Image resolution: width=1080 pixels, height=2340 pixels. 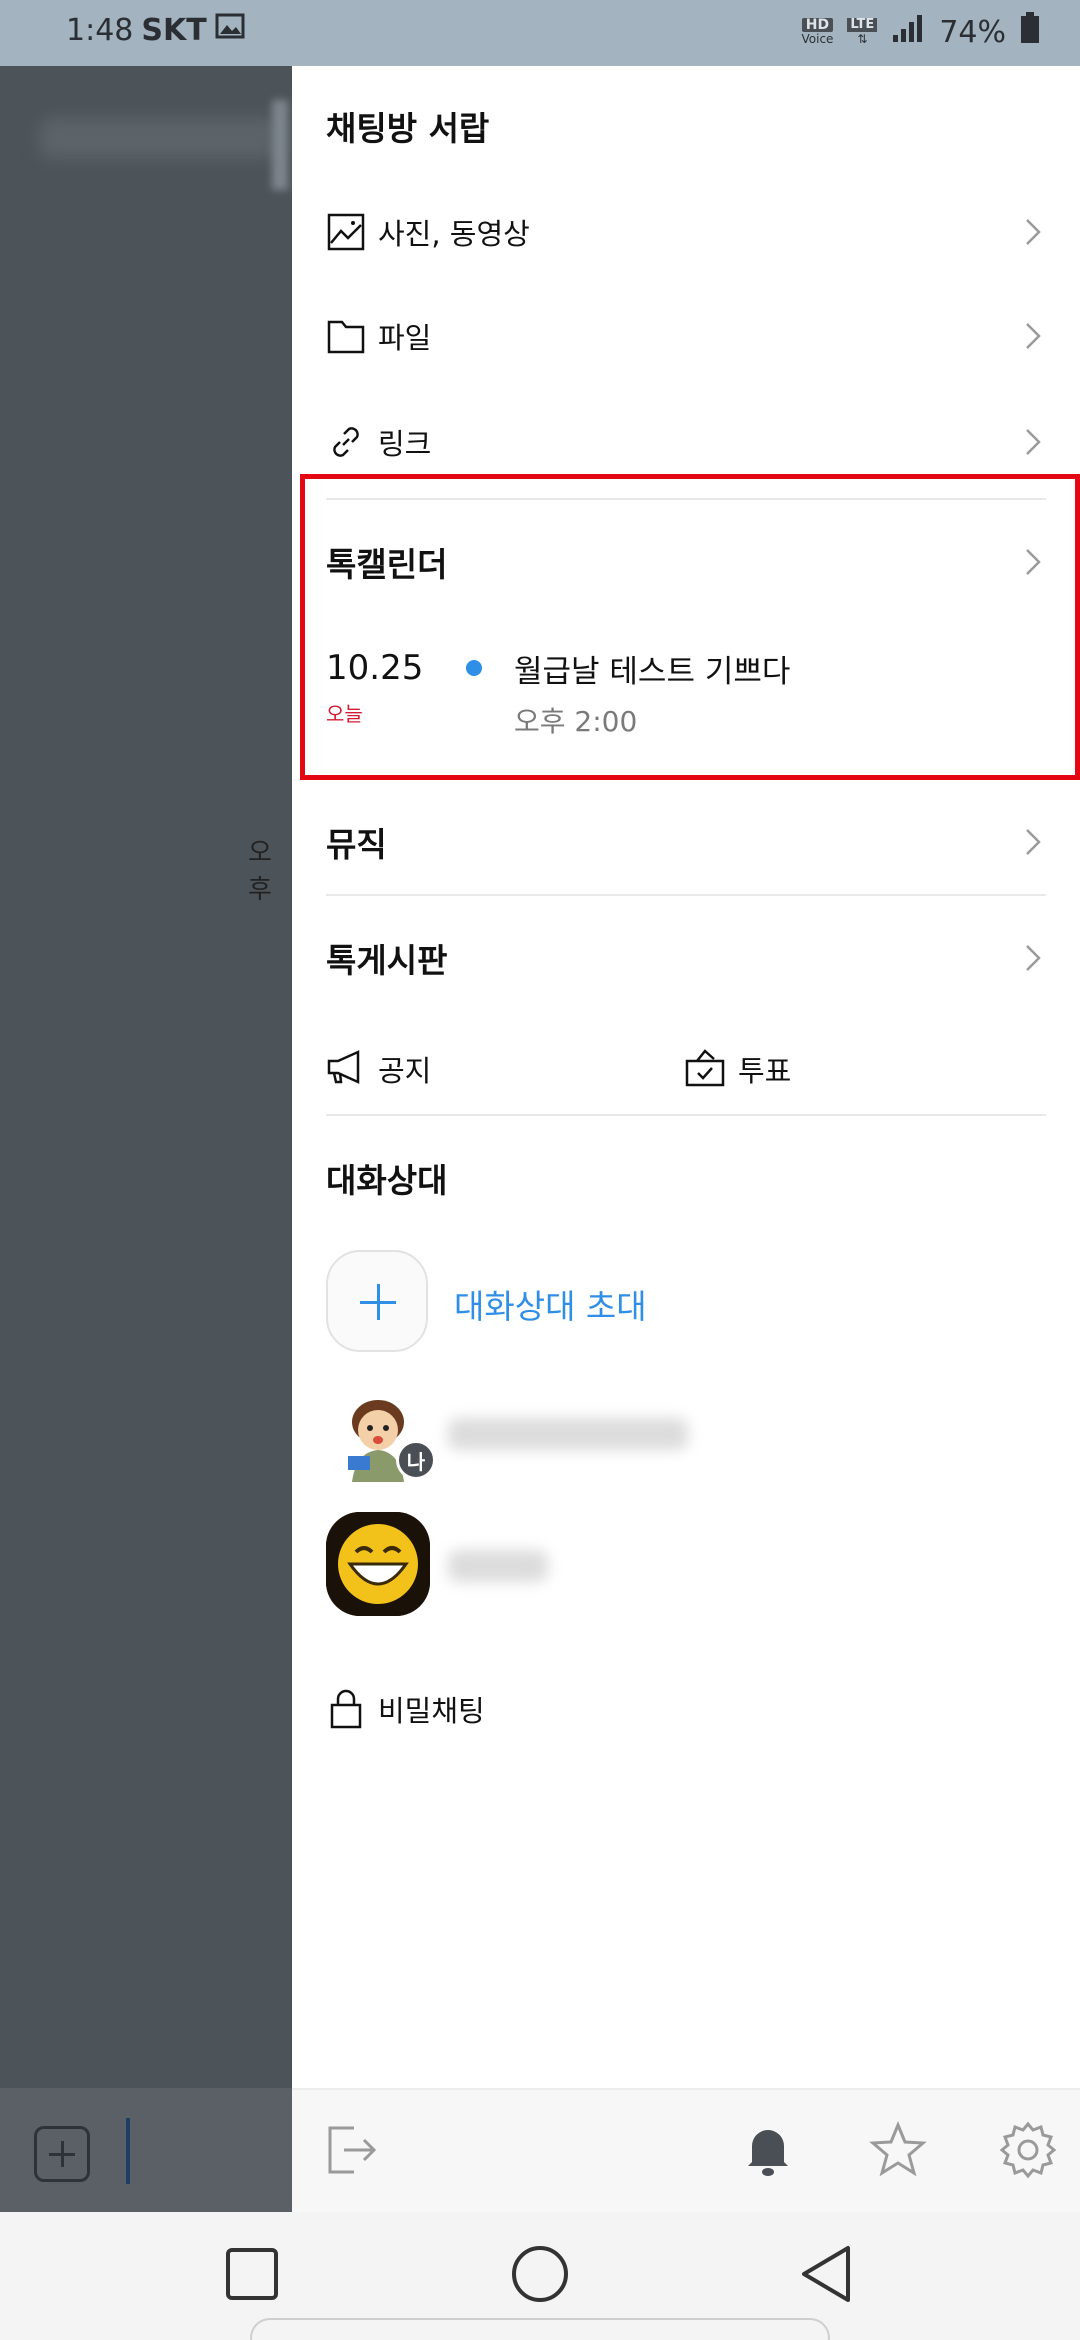 What do you see at coordinates (908, 32) in the screenshot?
I see `signal-icon` at bounding box center [908, 32].